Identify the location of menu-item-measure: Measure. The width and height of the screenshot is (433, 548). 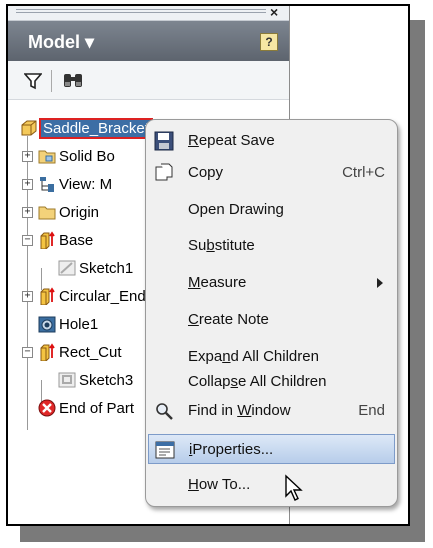
(271, 283).